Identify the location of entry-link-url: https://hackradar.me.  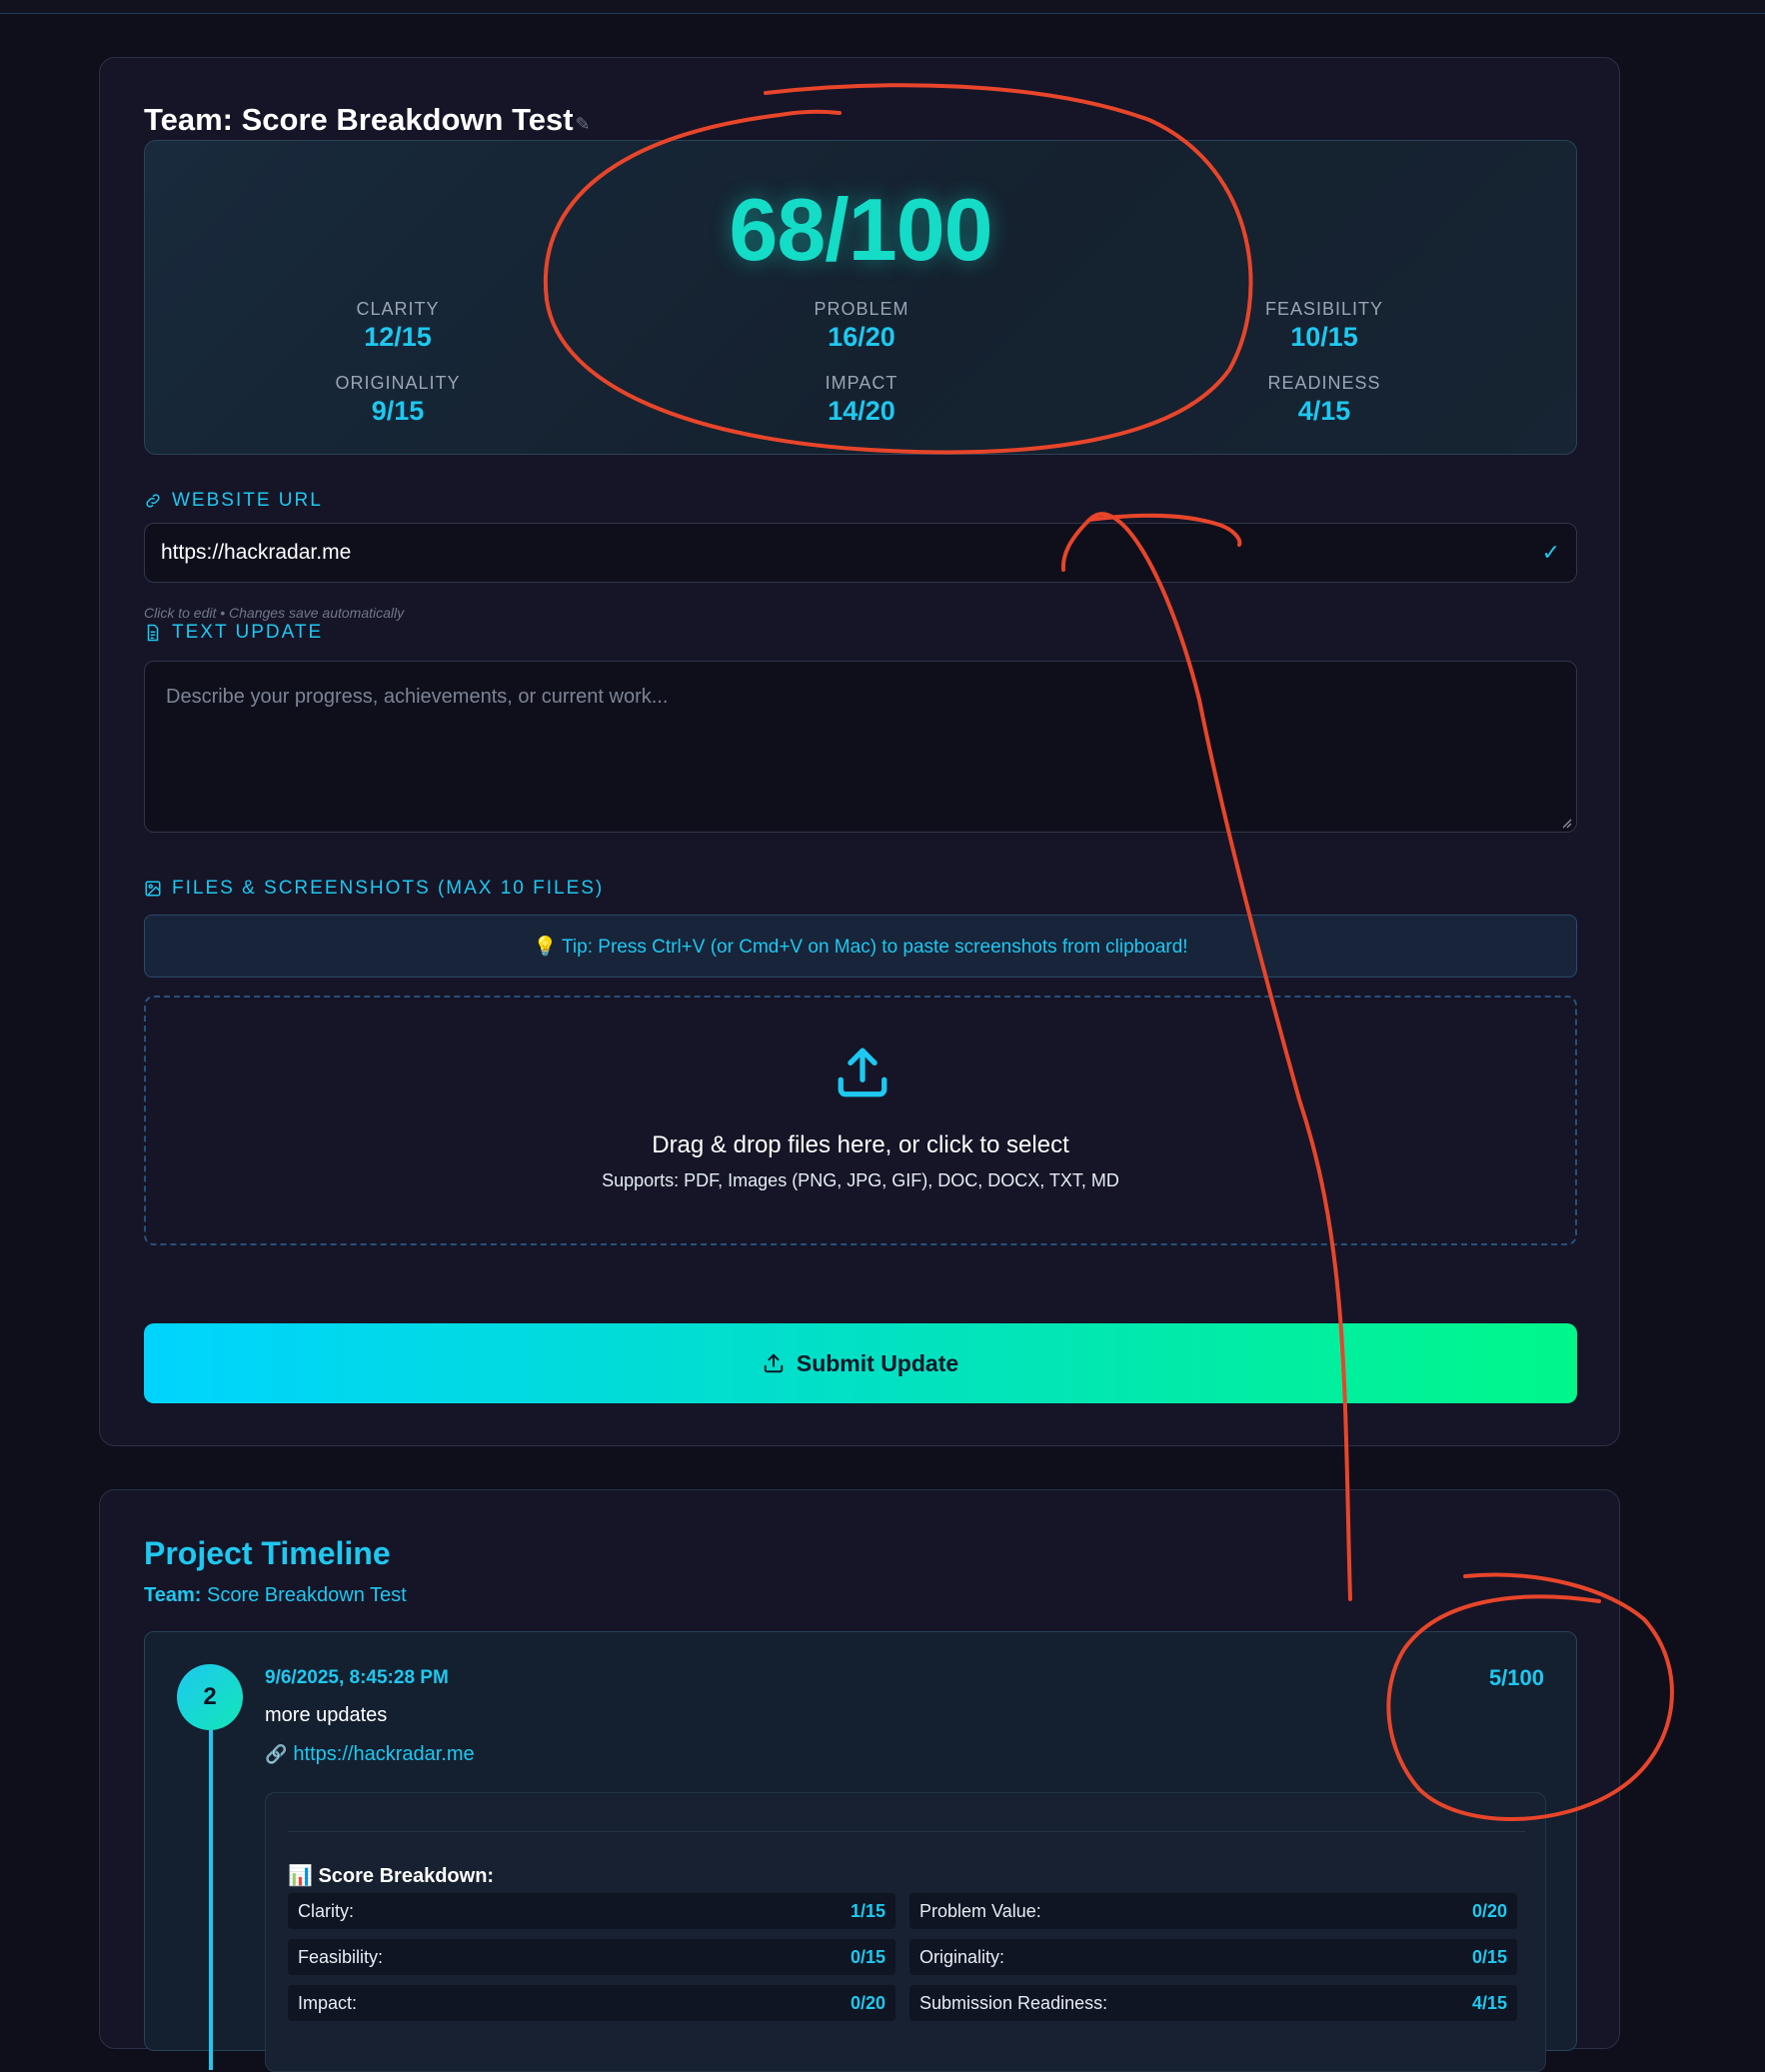
(384, 1754).